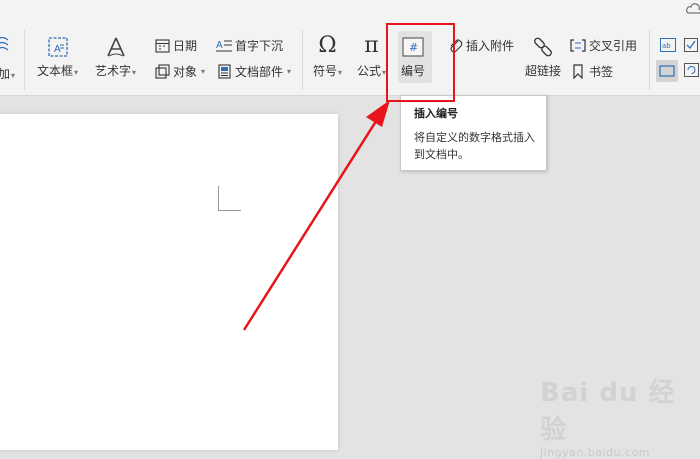  I want to click on baidu-jingyan-watermark: Bai du 经验 jingyan.baidu.com, so click(620, 415).